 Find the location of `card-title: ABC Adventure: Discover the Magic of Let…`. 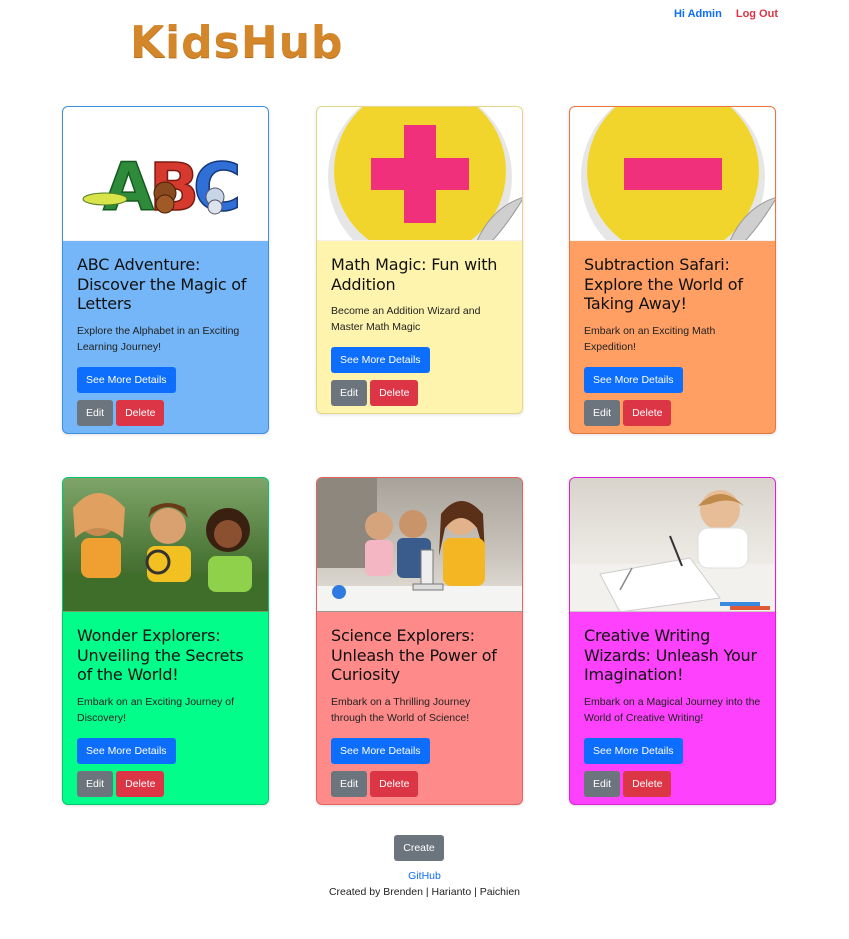

card-title: ABC Adventure: Discover the Magic of Let… is located at coordinates (162, 284).